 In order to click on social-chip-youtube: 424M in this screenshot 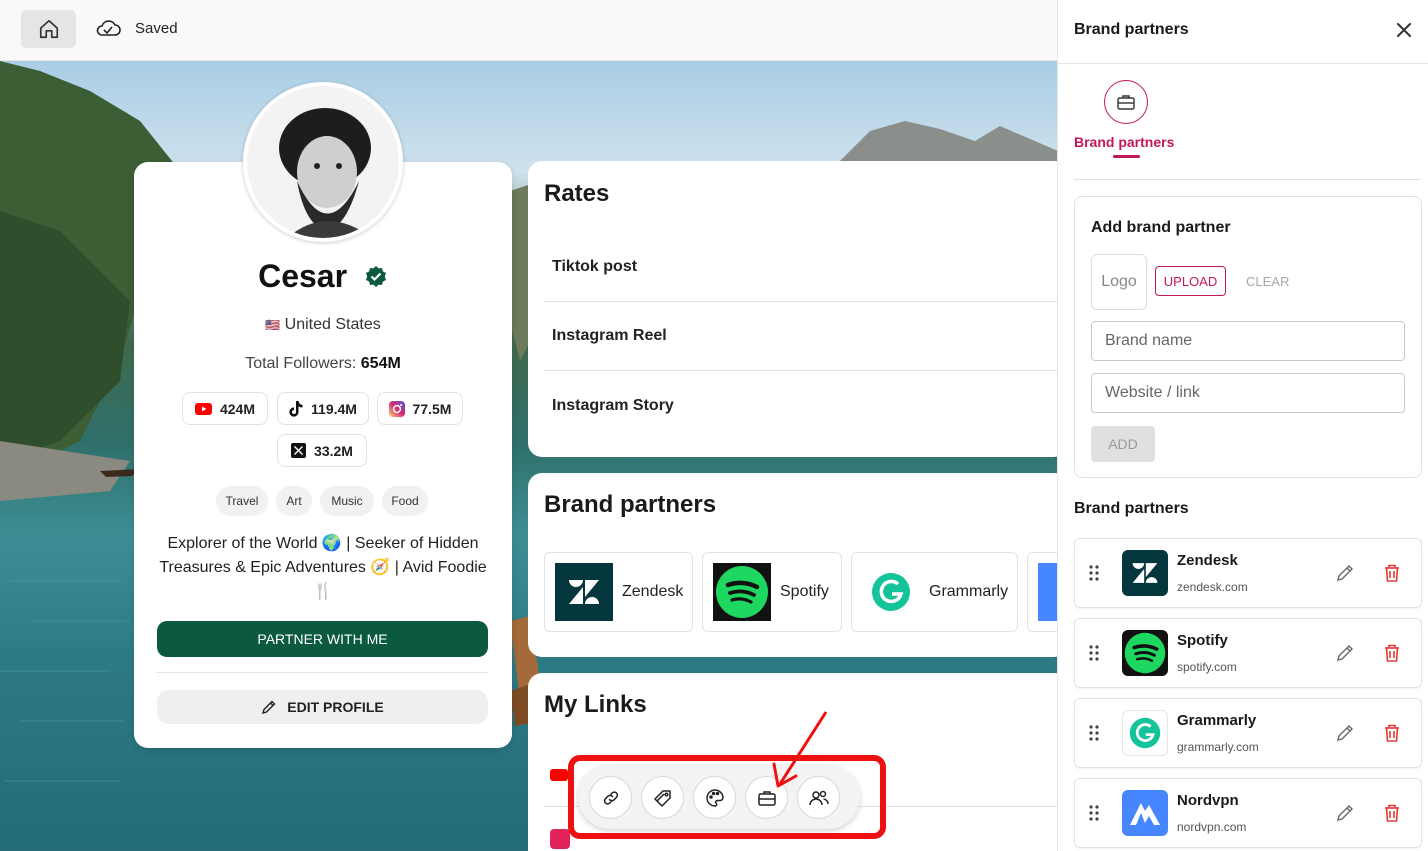, I will do `click(225, 408)`.